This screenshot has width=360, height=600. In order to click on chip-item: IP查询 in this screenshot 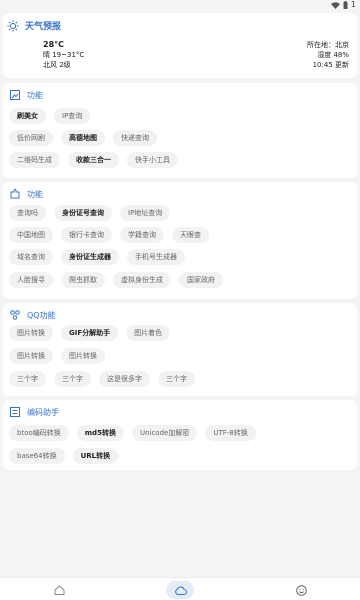, I will do `click(72, 116)`.